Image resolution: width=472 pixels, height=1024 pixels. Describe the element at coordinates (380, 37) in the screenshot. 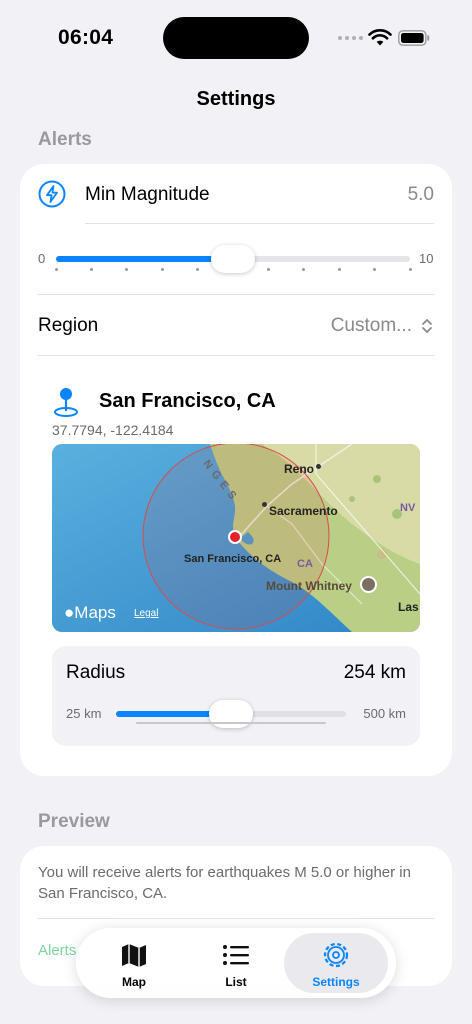

I see `wifi-icon` at that location.